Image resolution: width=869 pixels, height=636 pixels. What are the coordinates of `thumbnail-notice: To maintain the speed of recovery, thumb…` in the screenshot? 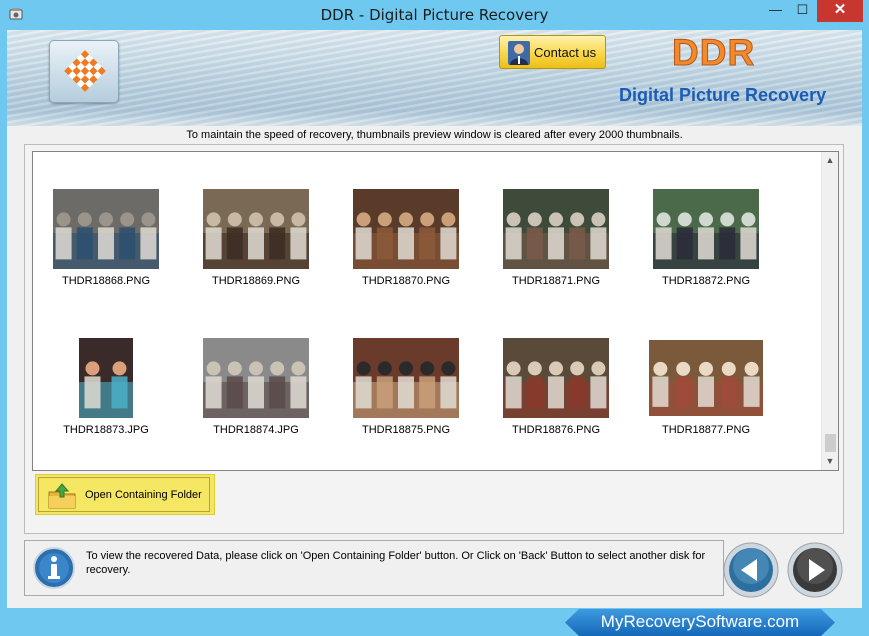 It's located at (434, 135).